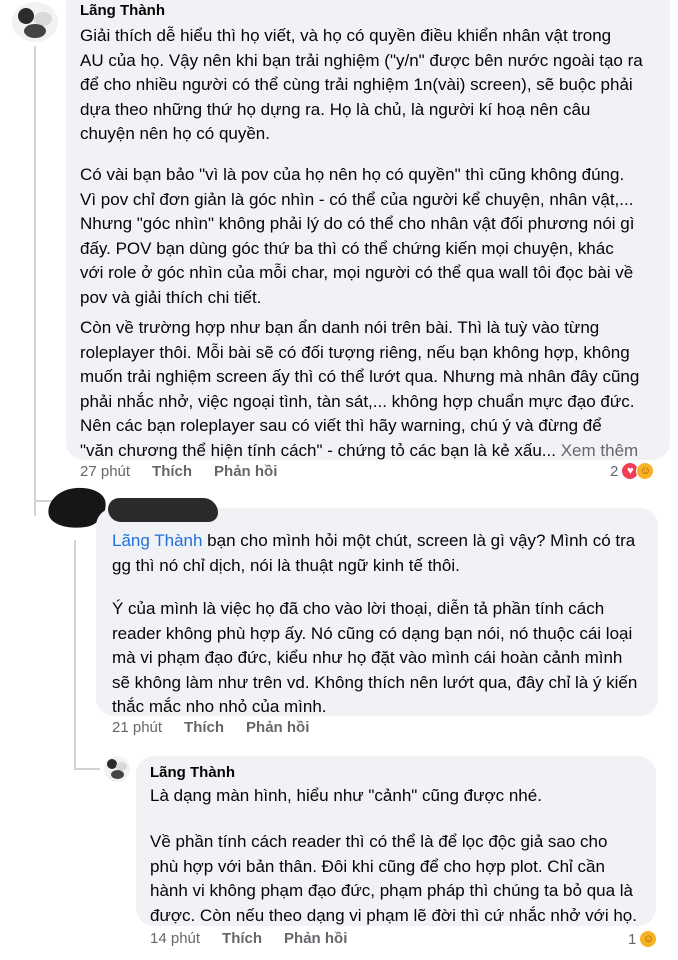 The image size is (678, 960). I want to click on see-more-link: Xem thêm, so click(599, 450).